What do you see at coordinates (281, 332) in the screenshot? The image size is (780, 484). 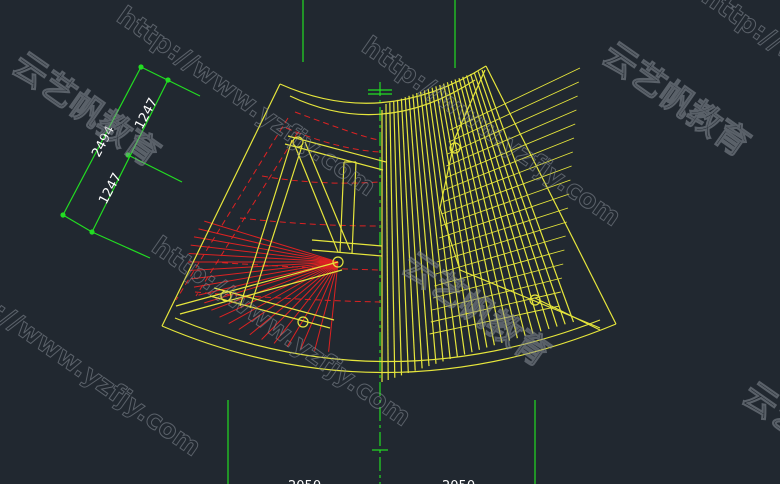 I see `watermark-url-3: http://www.yzfjy.com` at bounding box center [281, 332].